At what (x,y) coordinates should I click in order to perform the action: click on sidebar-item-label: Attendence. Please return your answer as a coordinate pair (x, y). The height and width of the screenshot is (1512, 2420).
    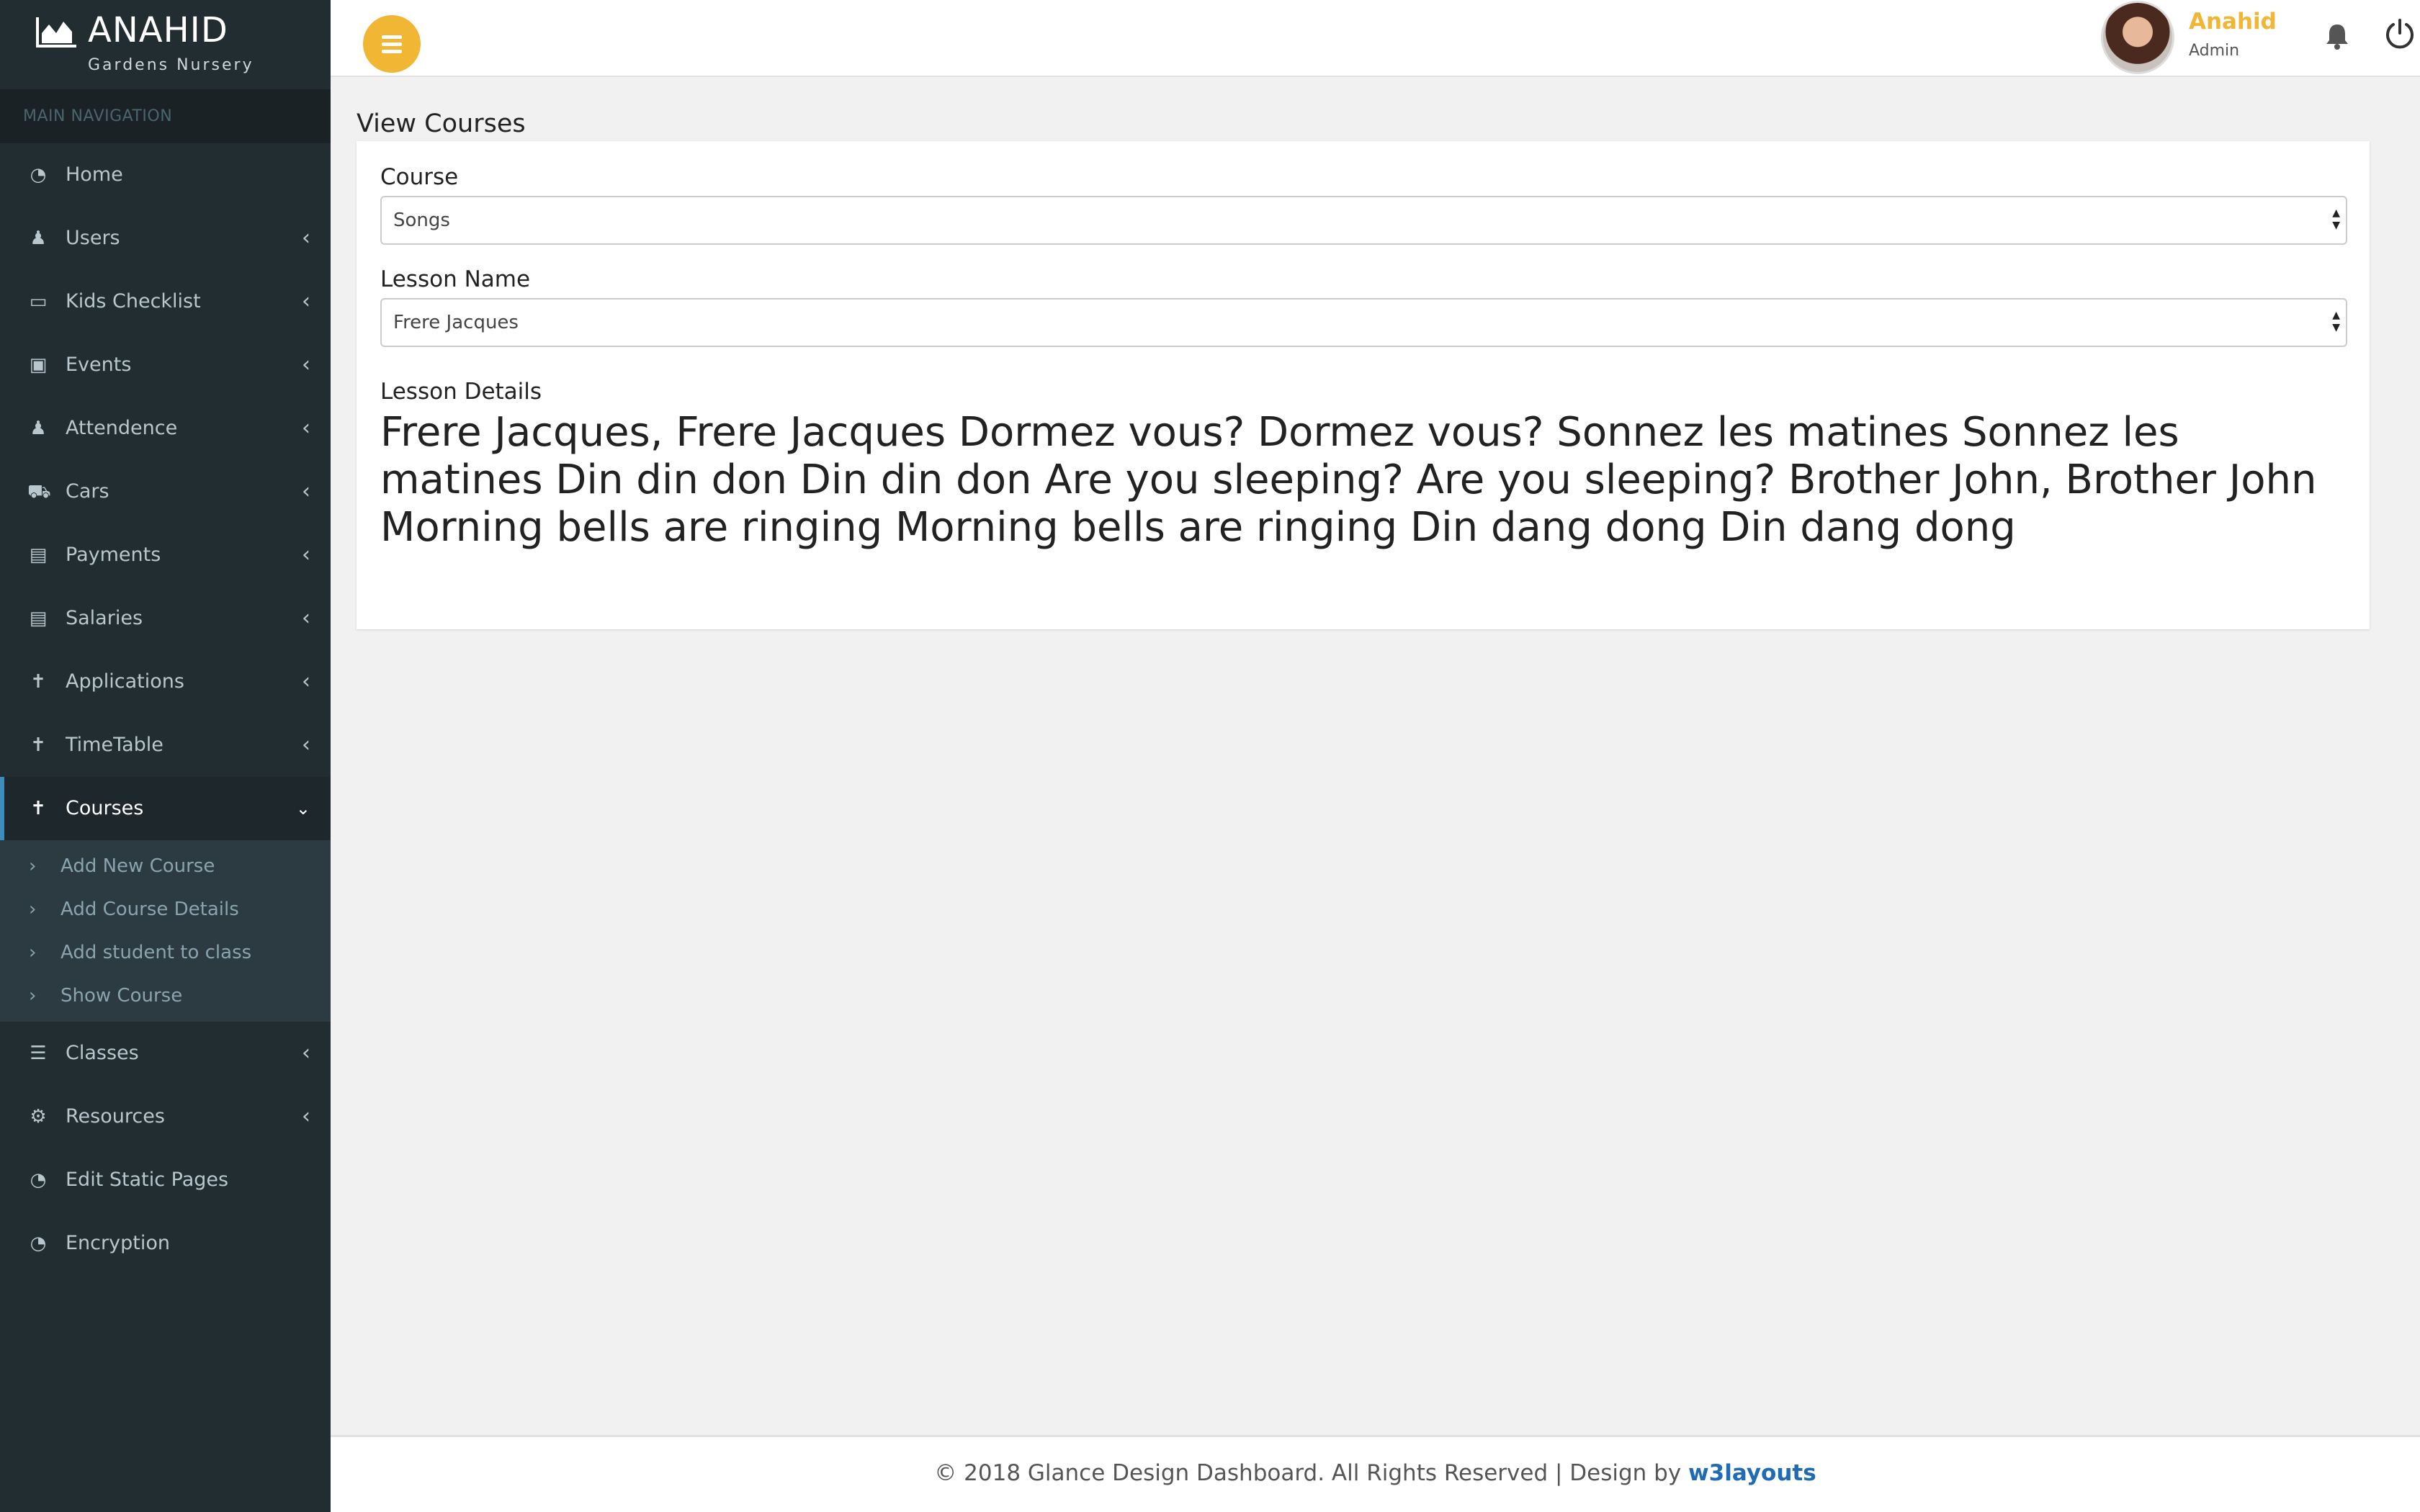
    Looking at the image, I should click on (122, 428).